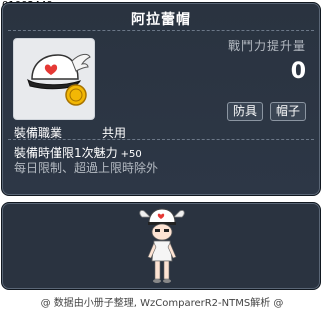 The image size is (324, 310). I want to click on item-icon-frame, so click(54, 79).